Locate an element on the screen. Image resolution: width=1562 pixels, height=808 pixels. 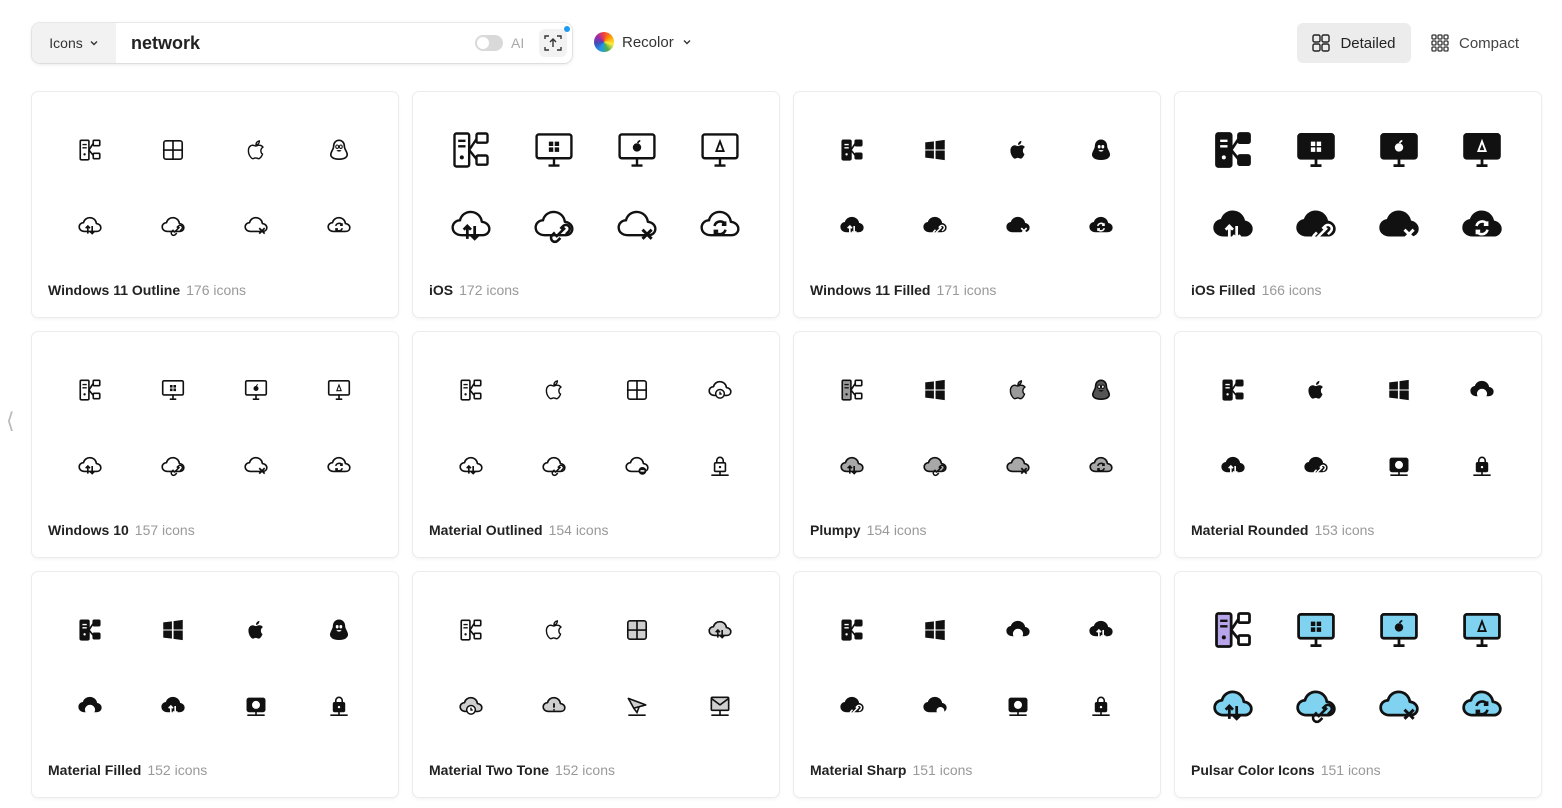
icon-pack-card: Plumpy 154 icons is located at coordinates (977, 444).